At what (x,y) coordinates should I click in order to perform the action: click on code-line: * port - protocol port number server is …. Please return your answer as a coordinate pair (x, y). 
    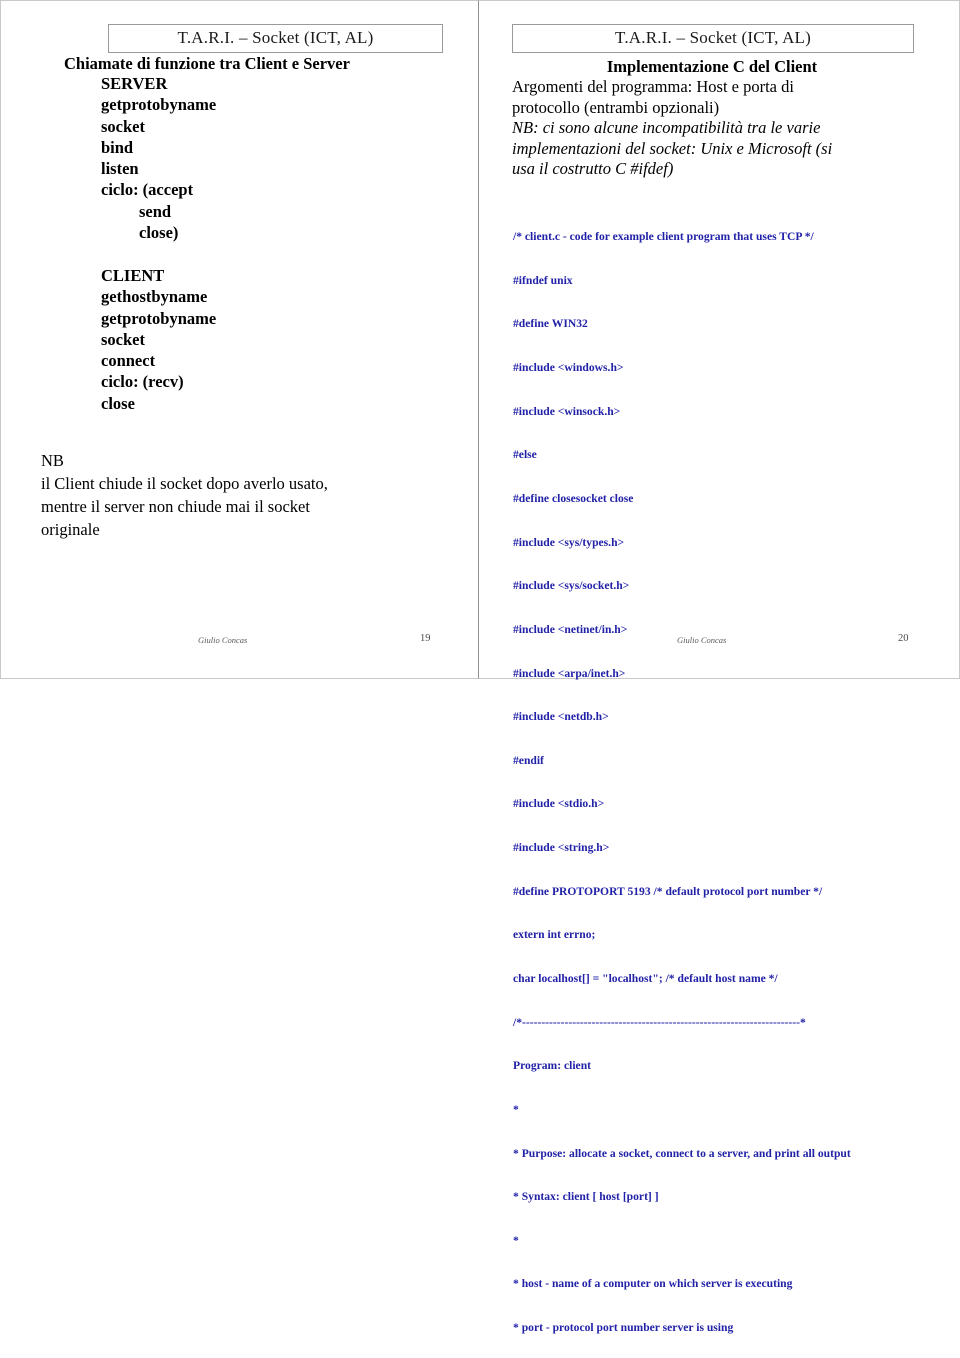
    Looking at the image, I should click on (623, 1328).